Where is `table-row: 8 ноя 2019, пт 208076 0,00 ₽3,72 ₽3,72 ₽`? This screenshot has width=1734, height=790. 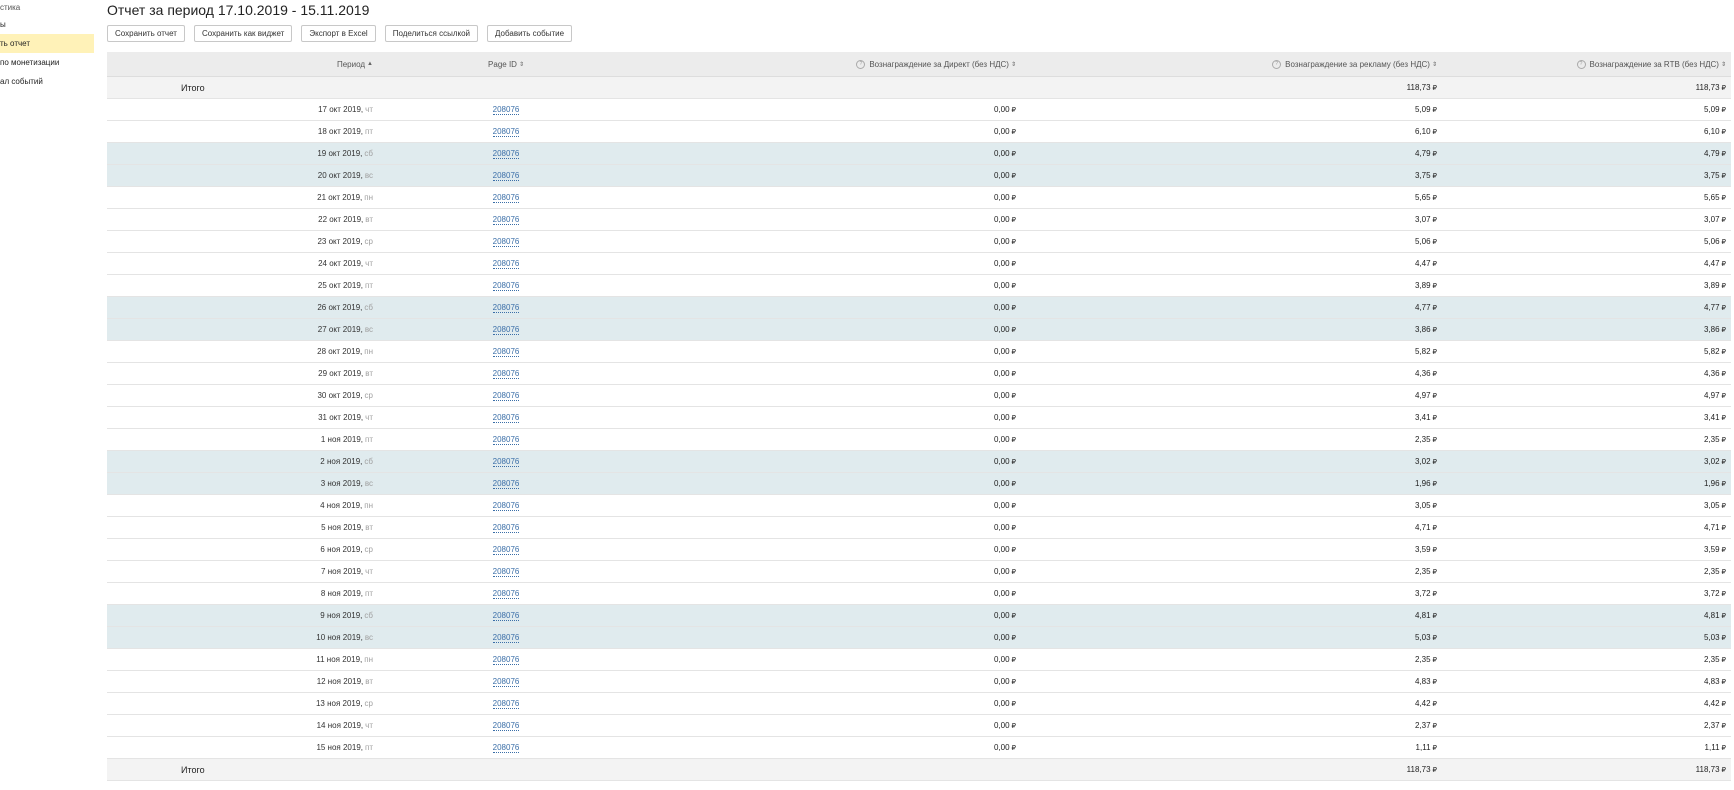 table-row: 8 ноя 2019, пт 208076 0,00 ₽3,72 ₽3,72 ₽ is located at coordinates (919, 594).